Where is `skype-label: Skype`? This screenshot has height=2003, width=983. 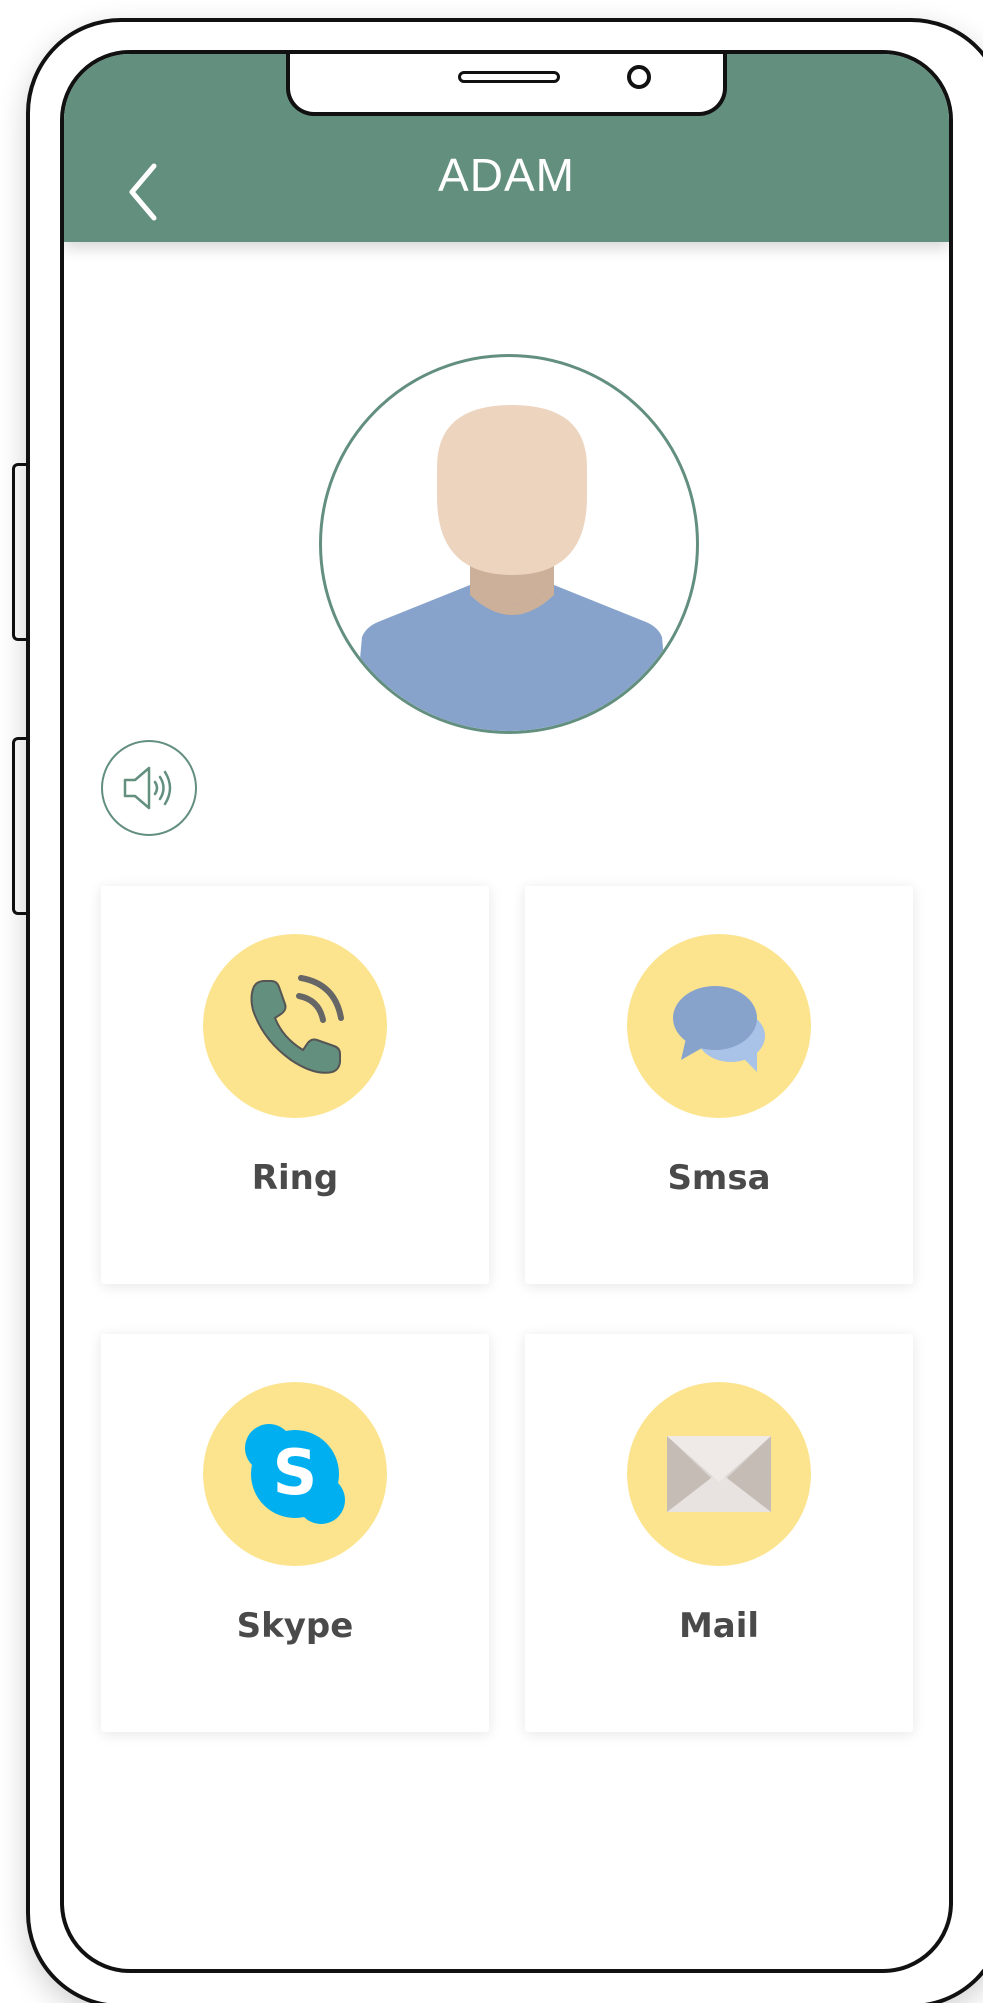 skype-label: Skype is located at coordinates (295, 1626).